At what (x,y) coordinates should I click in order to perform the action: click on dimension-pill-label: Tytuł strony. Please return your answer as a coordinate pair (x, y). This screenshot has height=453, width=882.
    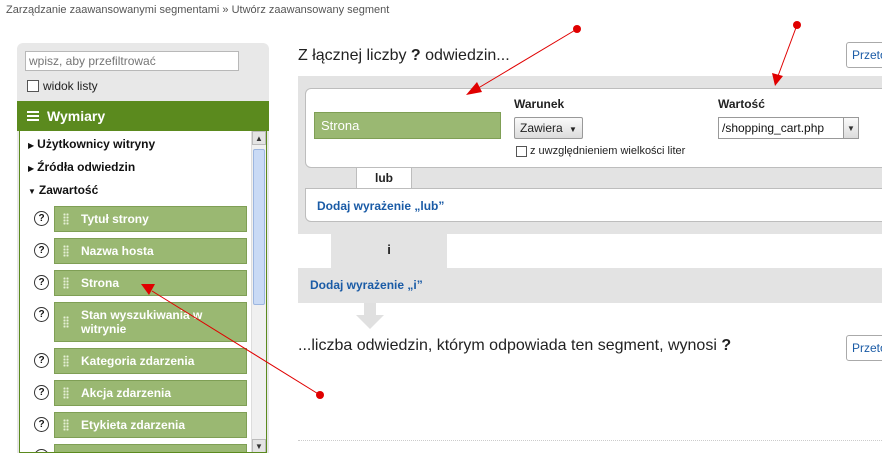
    Looking at the image, I should click on (115, 219).